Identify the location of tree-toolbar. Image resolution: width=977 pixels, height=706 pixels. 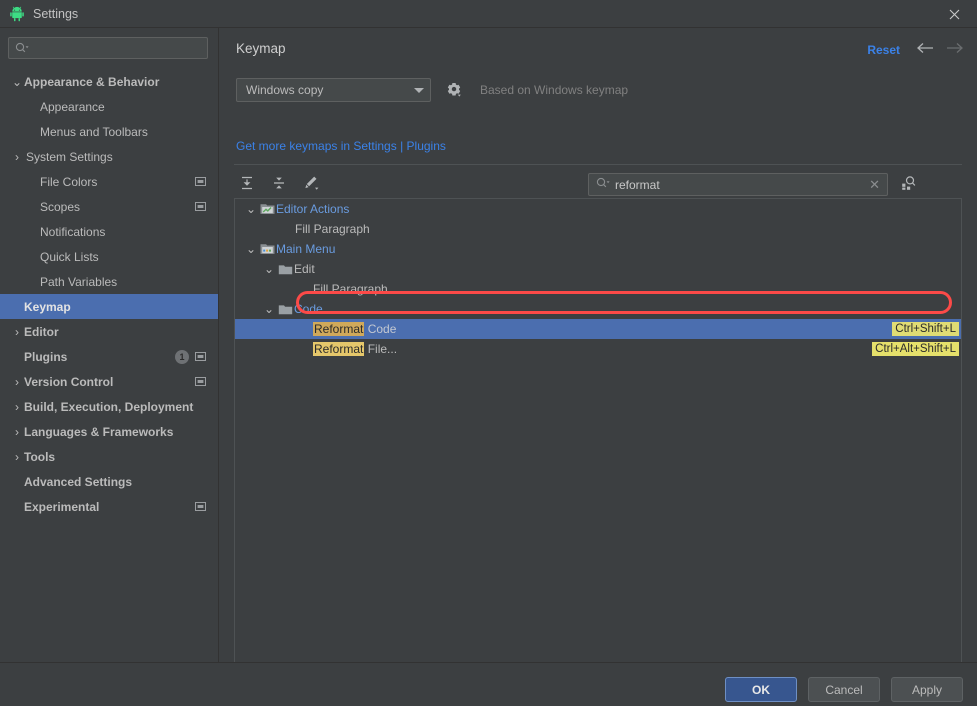
(279, 183).